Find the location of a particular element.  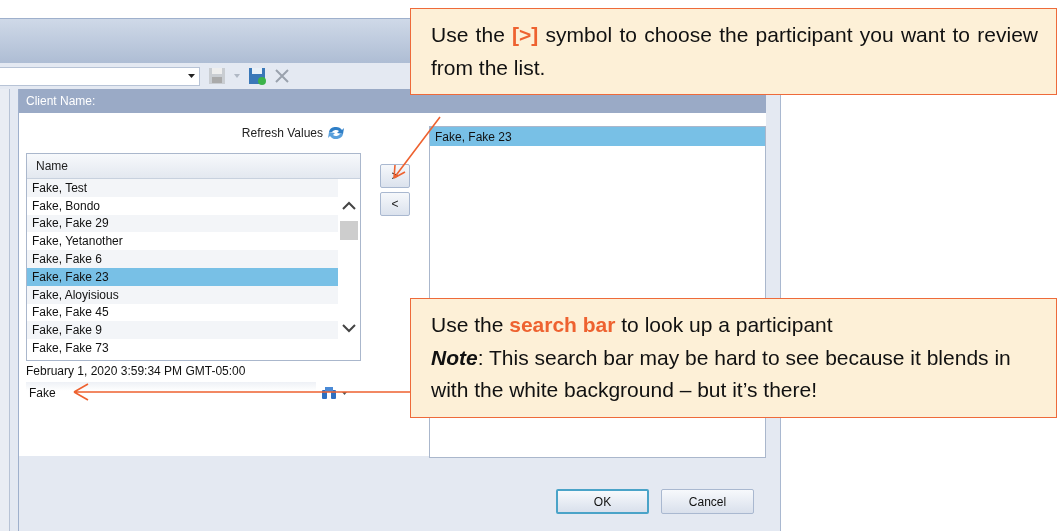

close-icon is located at coordinates (282, 76).